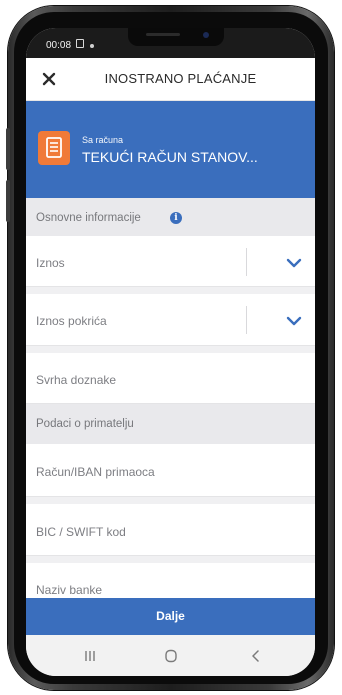  What do you see at coordinates (54, 148) in the screenshot?
I see `document-icon` at bounding box center [54, 148].